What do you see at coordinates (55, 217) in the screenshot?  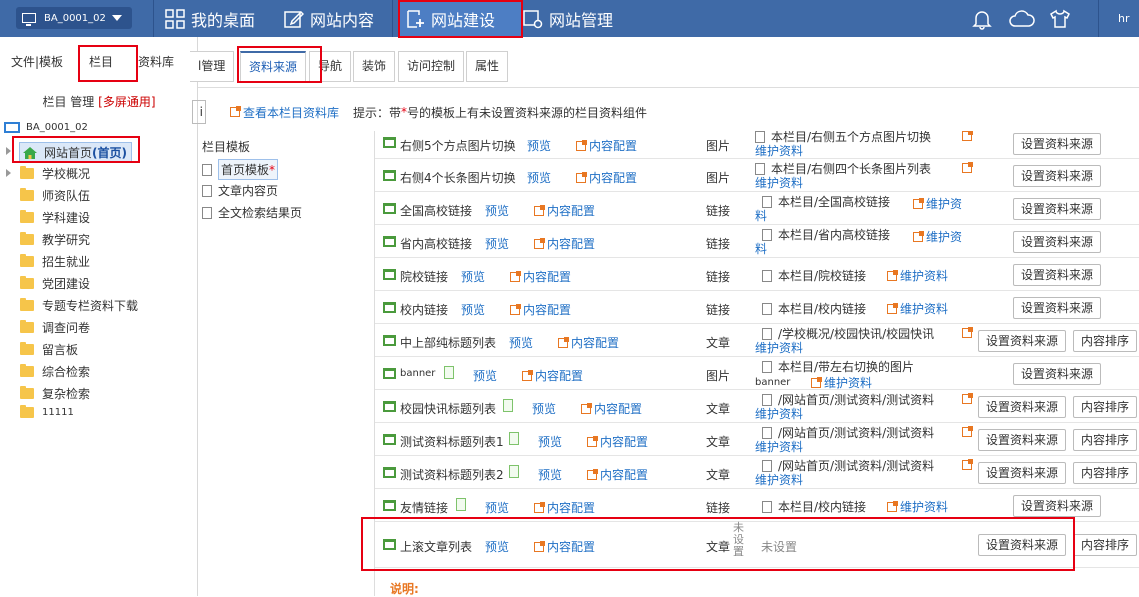 I see `tree-column-item: 学科建设` at bounding box center [55, 217].